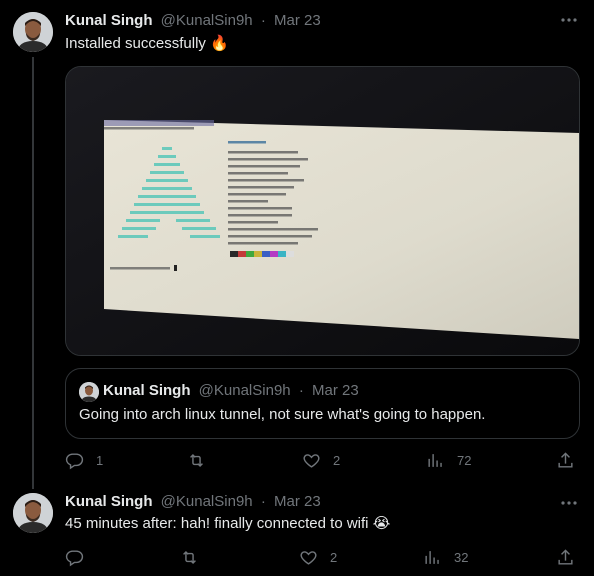 The width and height of the screenshot is (594, 576). I want to click on reply-count: 1, so click(100, 460).